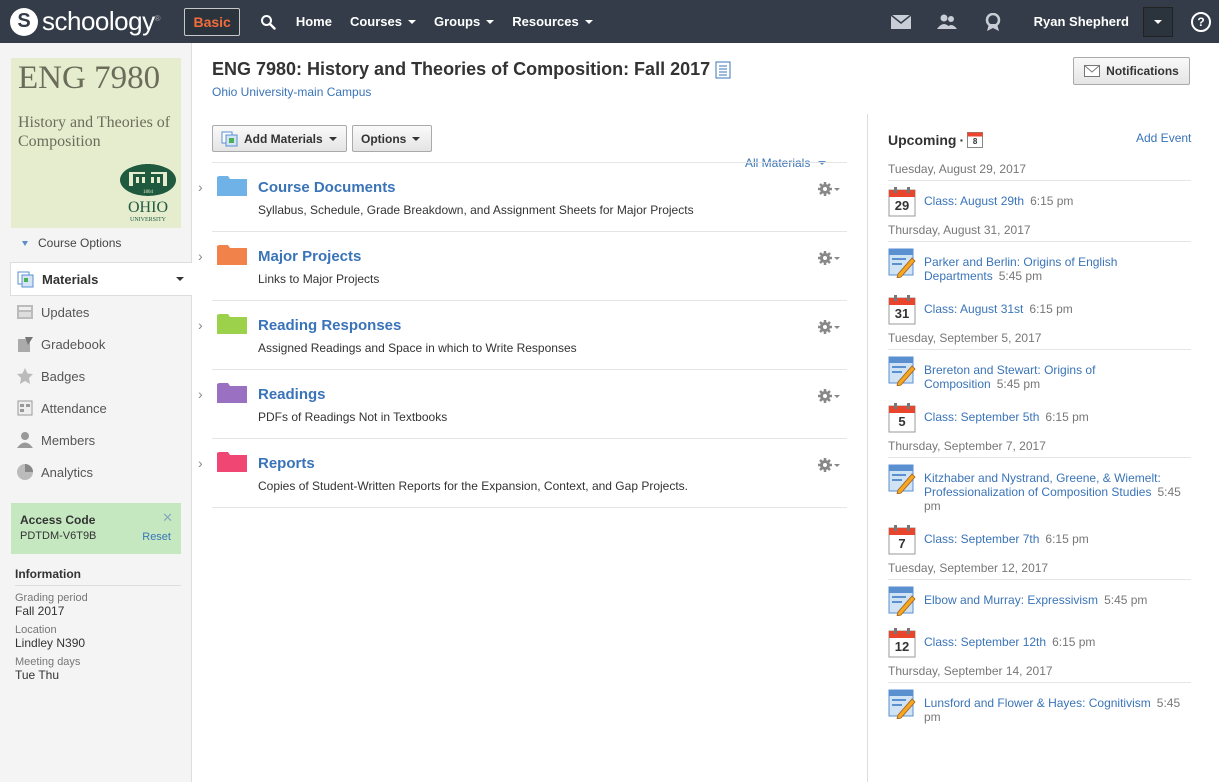  I want to click on event-text: Class: August 31st 6:15 pm, so click(998, 305).